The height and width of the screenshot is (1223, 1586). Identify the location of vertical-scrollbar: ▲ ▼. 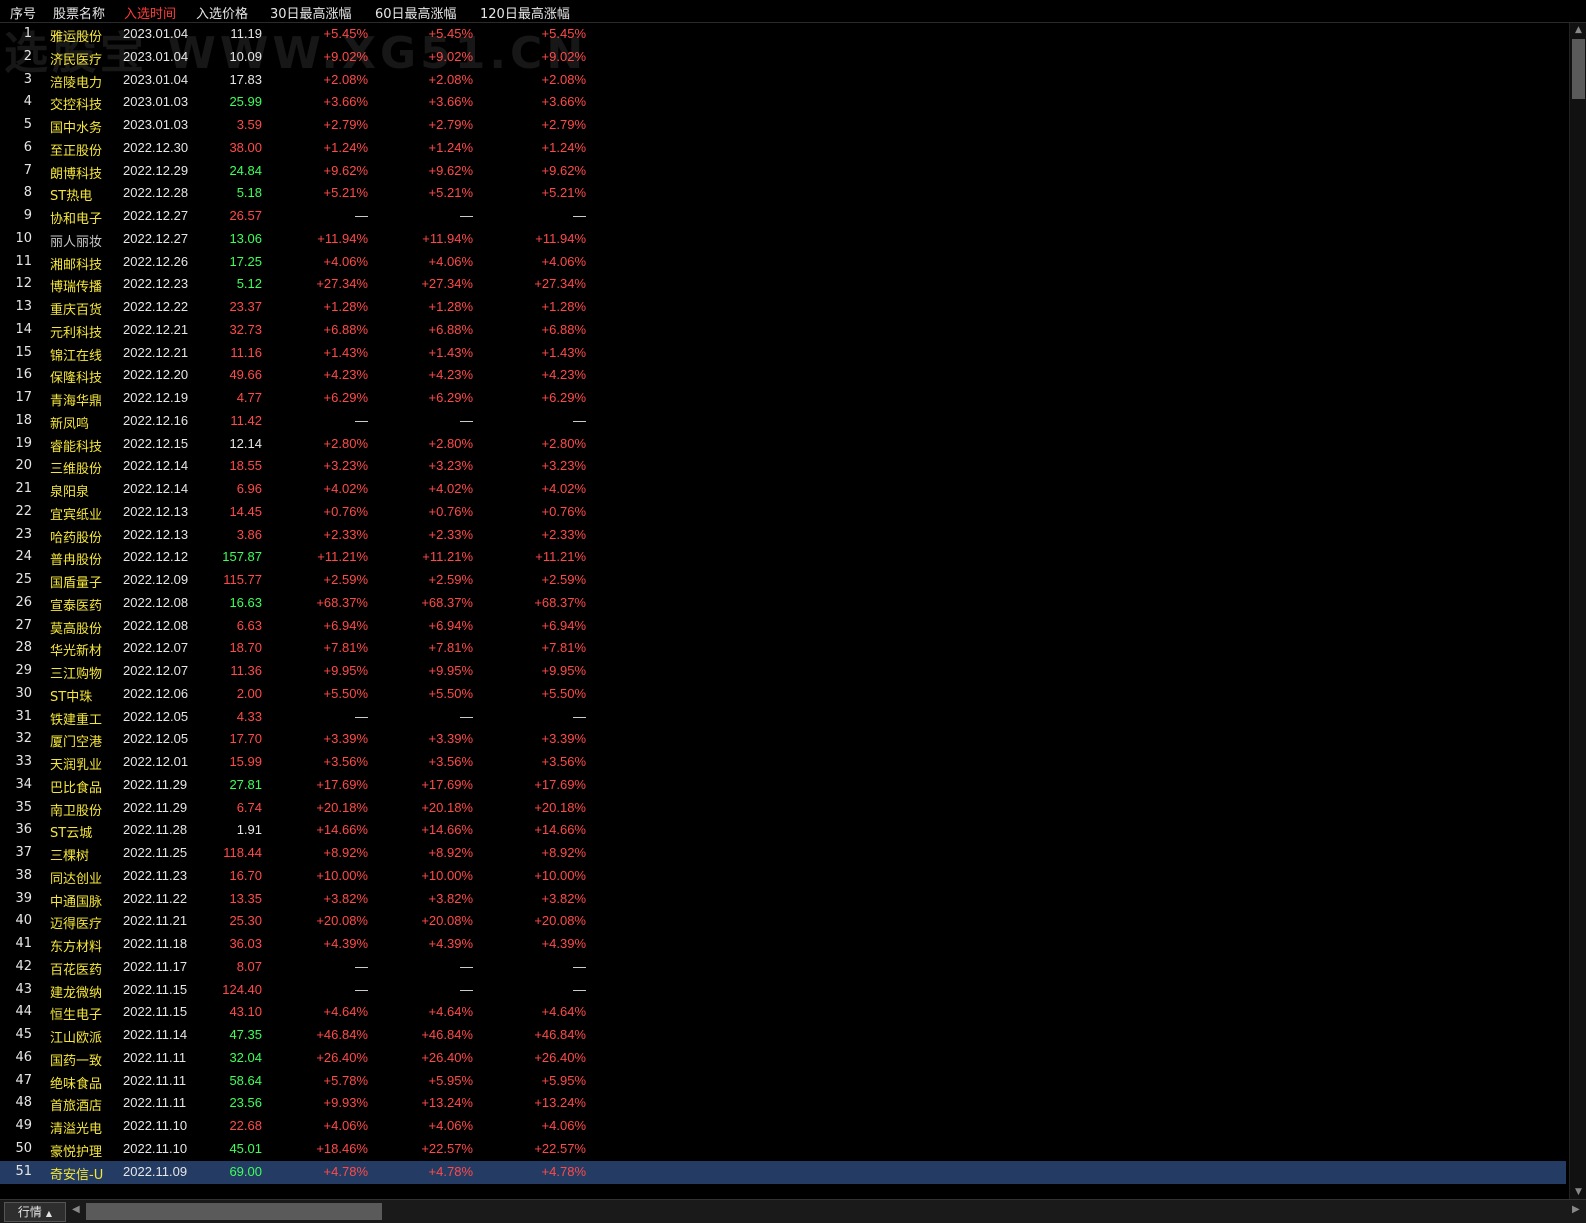
(1577, 611).